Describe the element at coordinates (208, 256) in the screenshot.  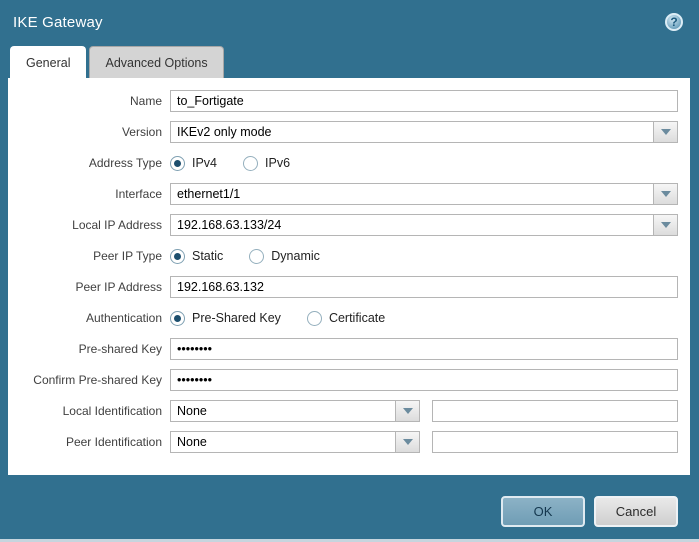
I see `radio-static-label: Static` at that location.